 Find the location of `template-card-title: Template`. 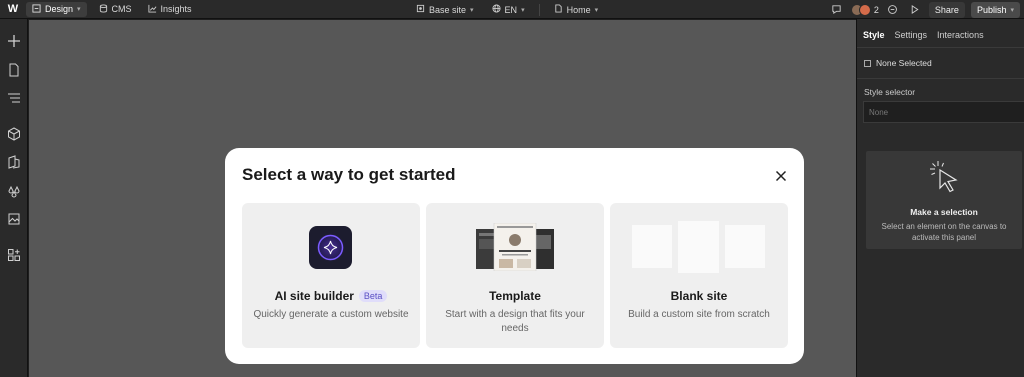

template-card-title: Template is located at coordinates (515, 296).